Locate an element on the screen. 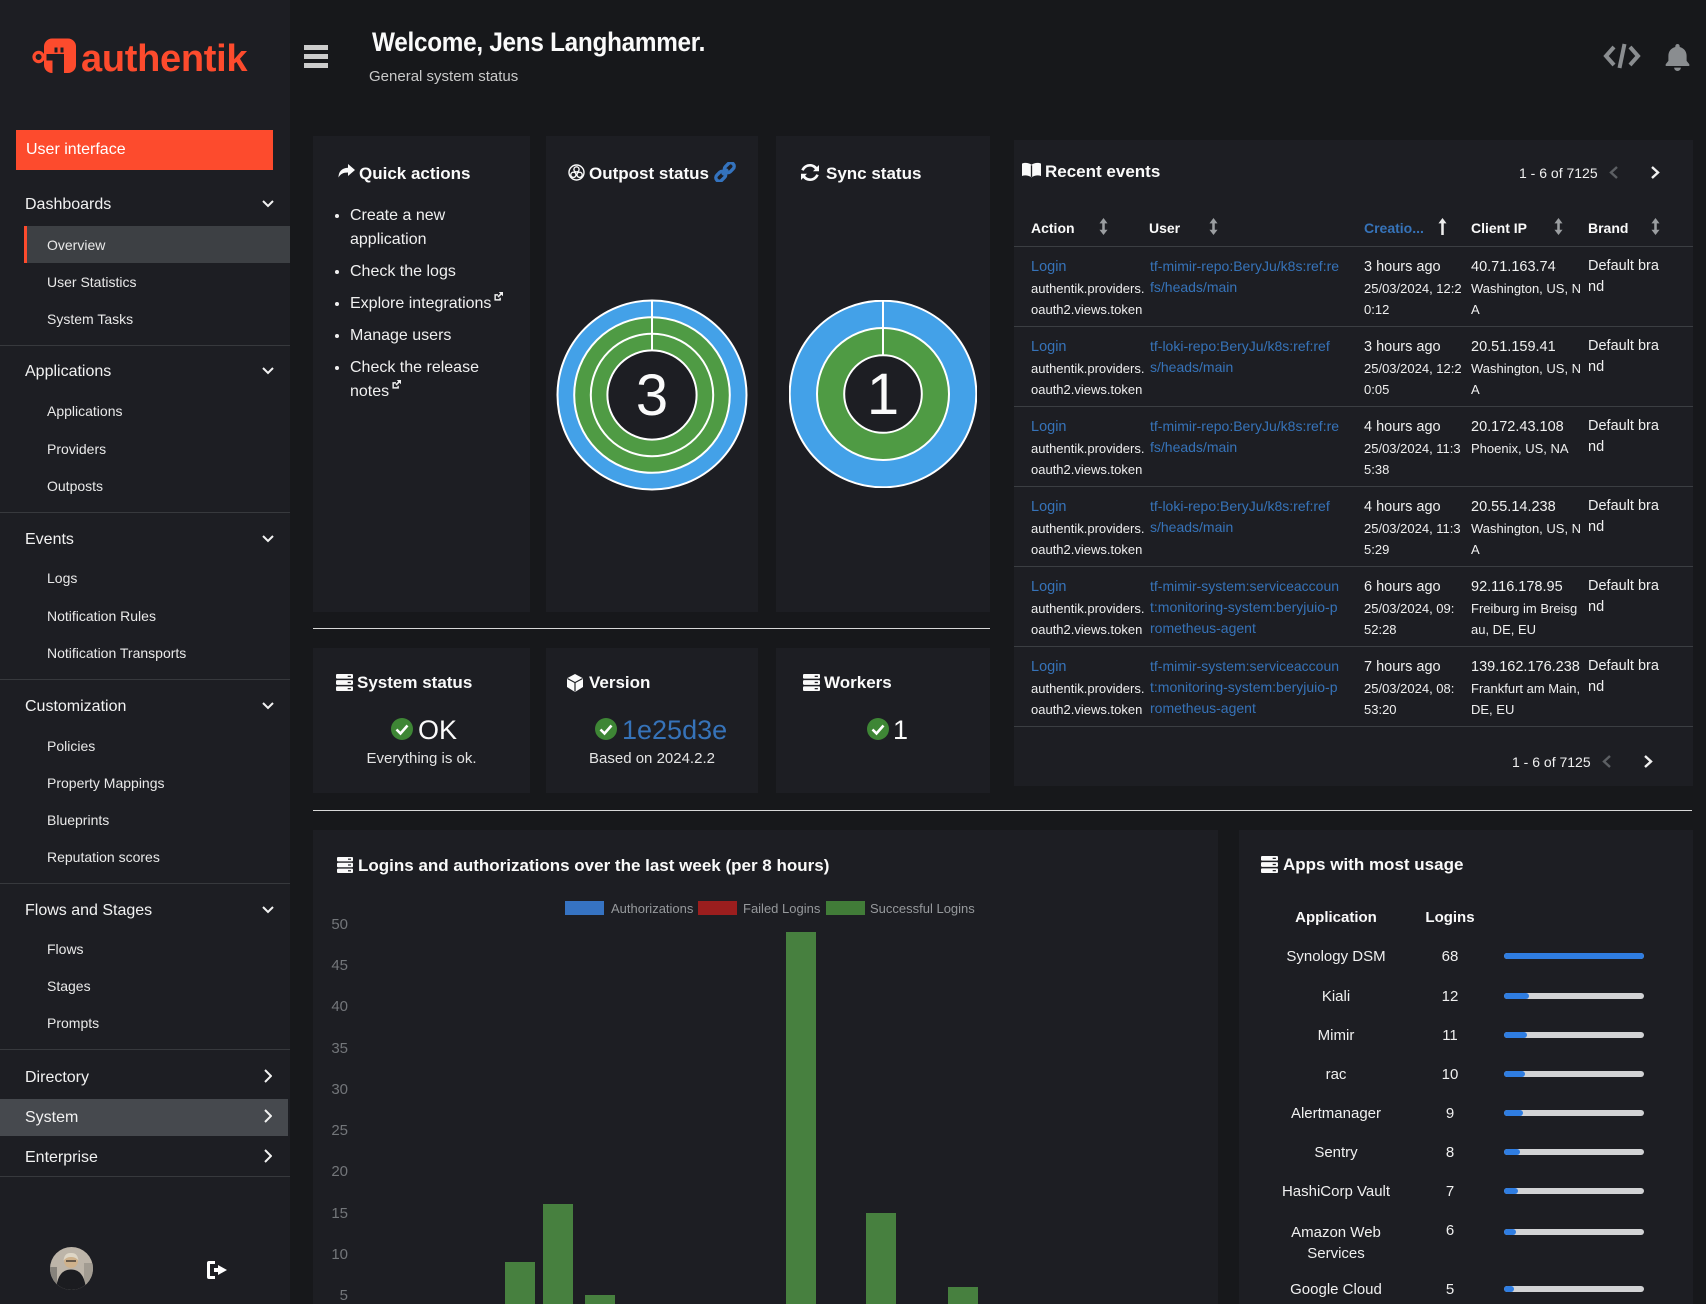 This screenshot has width=1706, height=1304. svg-text: 3 is located at coordinates (652, 395).